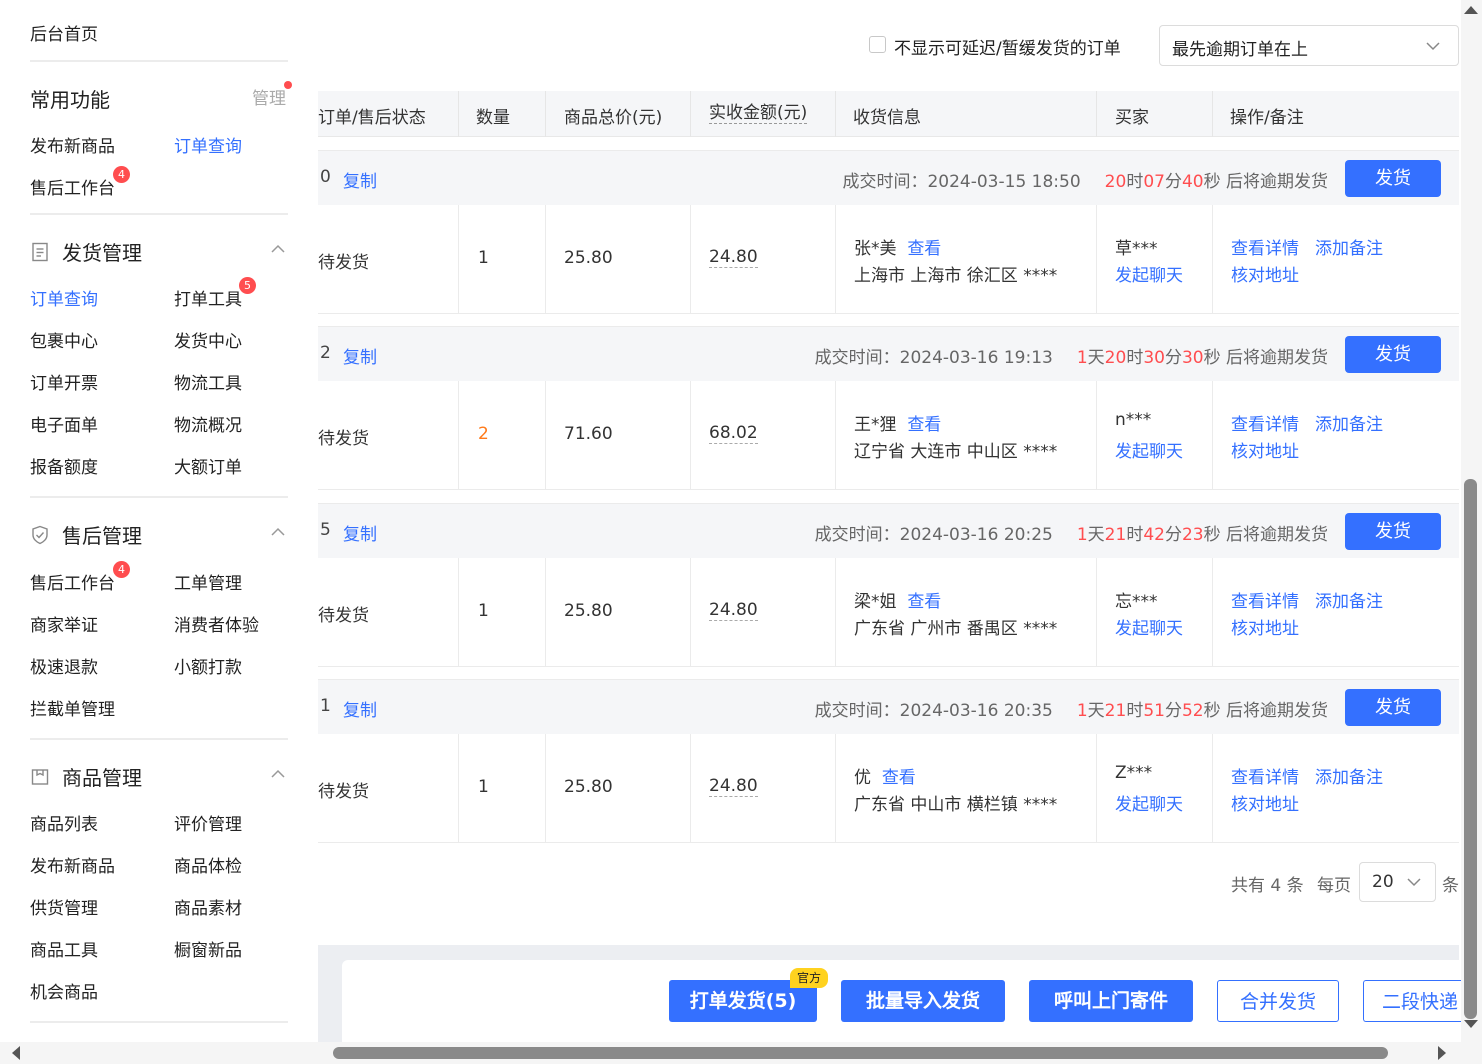 The width and height of the screenshot is (1482, 1064). Describe the element at coordinates (208, 381) in the screenshot. I see `sidebar-item-logistics-tool: 物流工具` at that location.